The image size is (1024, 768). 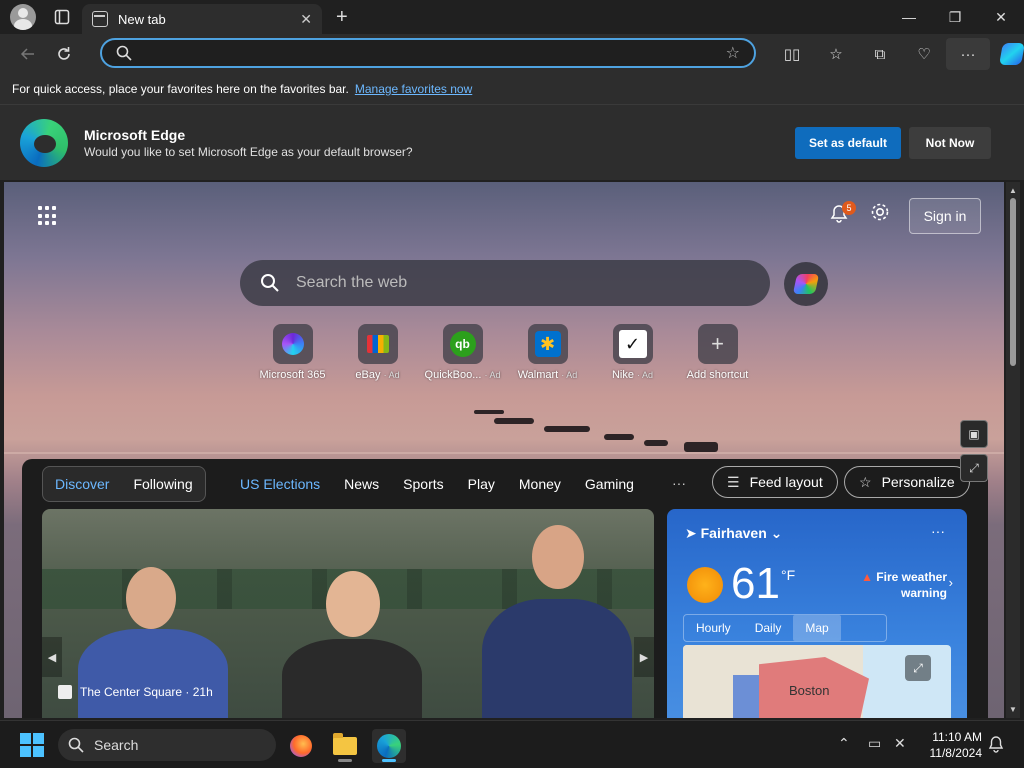 I want to click on tab-sports: Sports, so click(x=423, y=484).